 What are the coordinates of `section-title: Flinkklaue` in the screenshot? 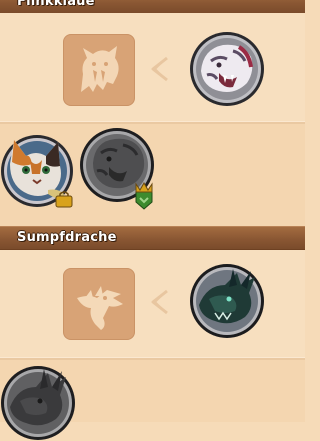 It's located at (56, 4).